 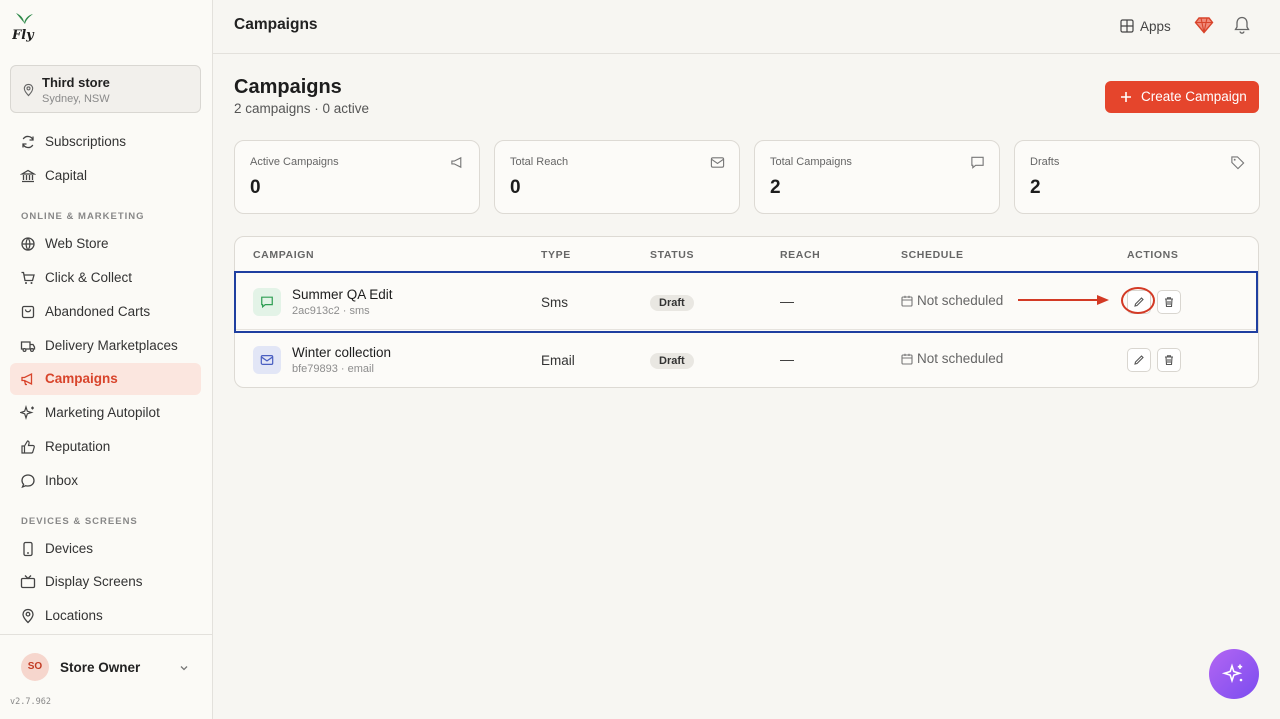 What do you see at coordinates (276, 24) in the screenshot?
I see `topbar-title: Campaigns` at bounding box center [276, 24].